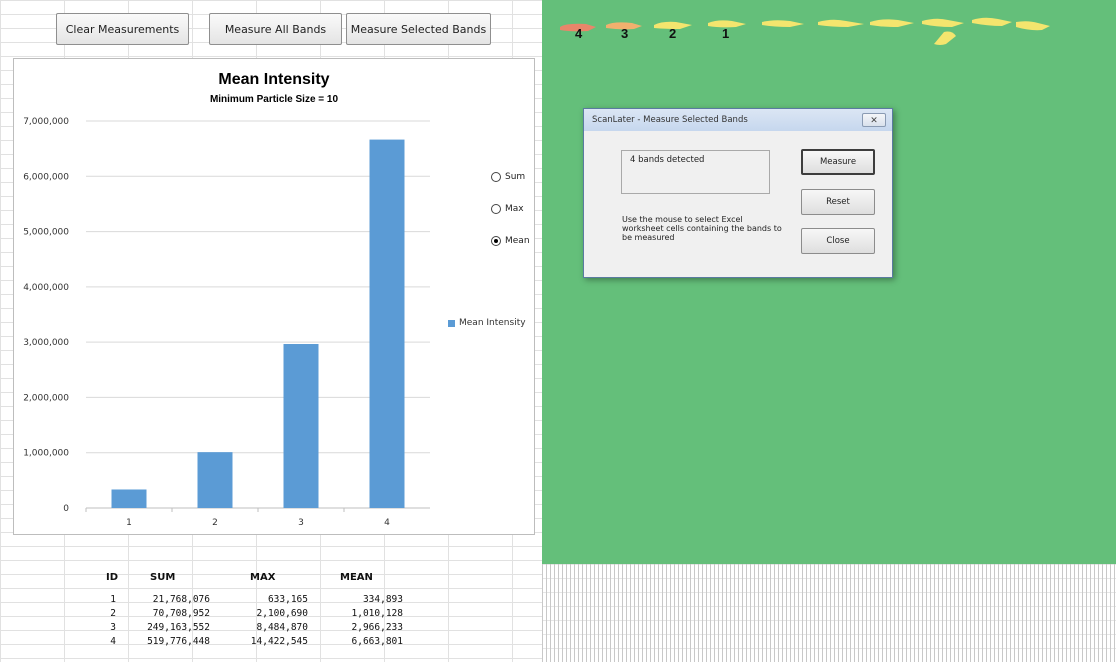 Image resolution: width=1116 pixels, height=662 pixels. What do you see at coordinates (838, 162) in the screenshot?
I see `measure-button: Measure` at bounding box center [838, 162].